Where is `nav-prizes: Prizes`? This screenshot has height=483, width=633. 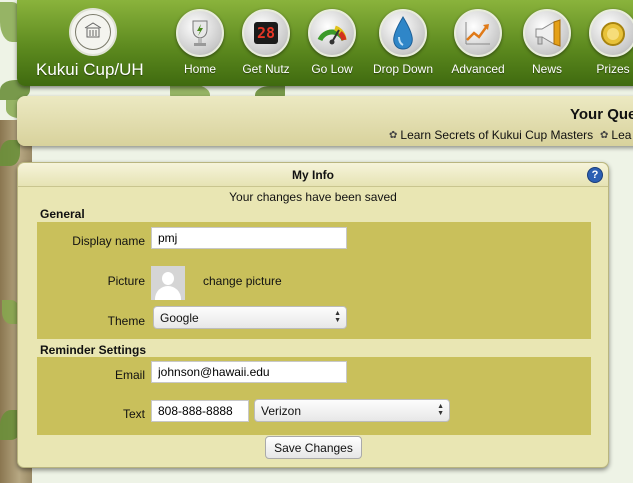
nav-prizes: Prizes is located at coordinates (605, 42).